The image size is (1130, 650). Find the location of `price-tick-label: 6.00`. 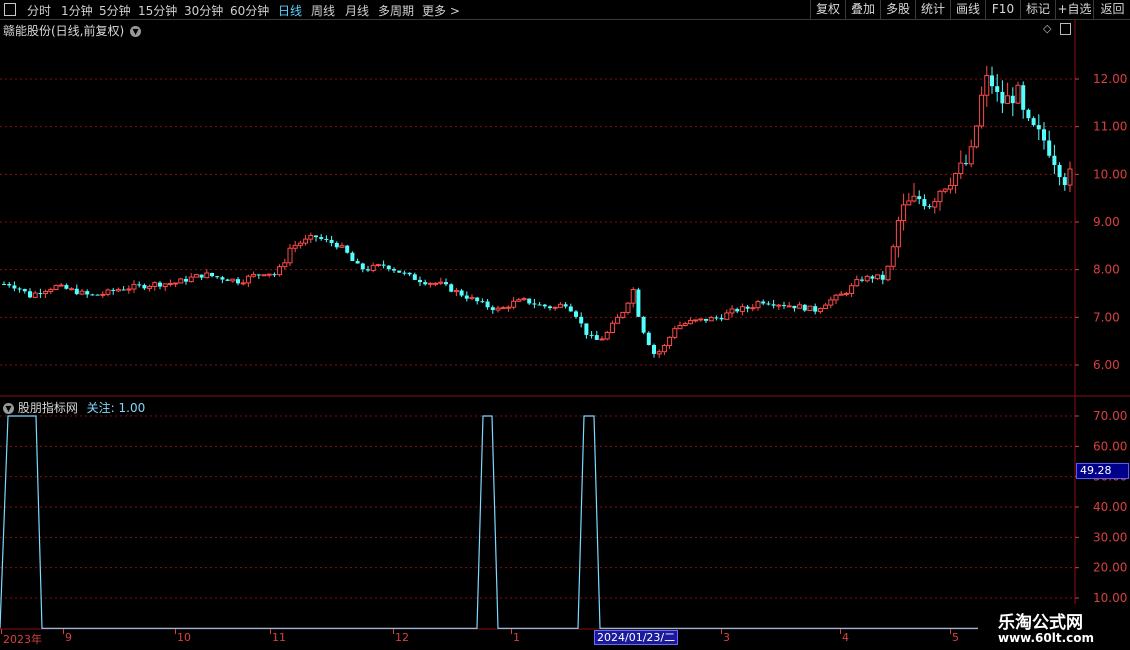

price-tick-label: 6.00 is located at coordinates (1106, 365).